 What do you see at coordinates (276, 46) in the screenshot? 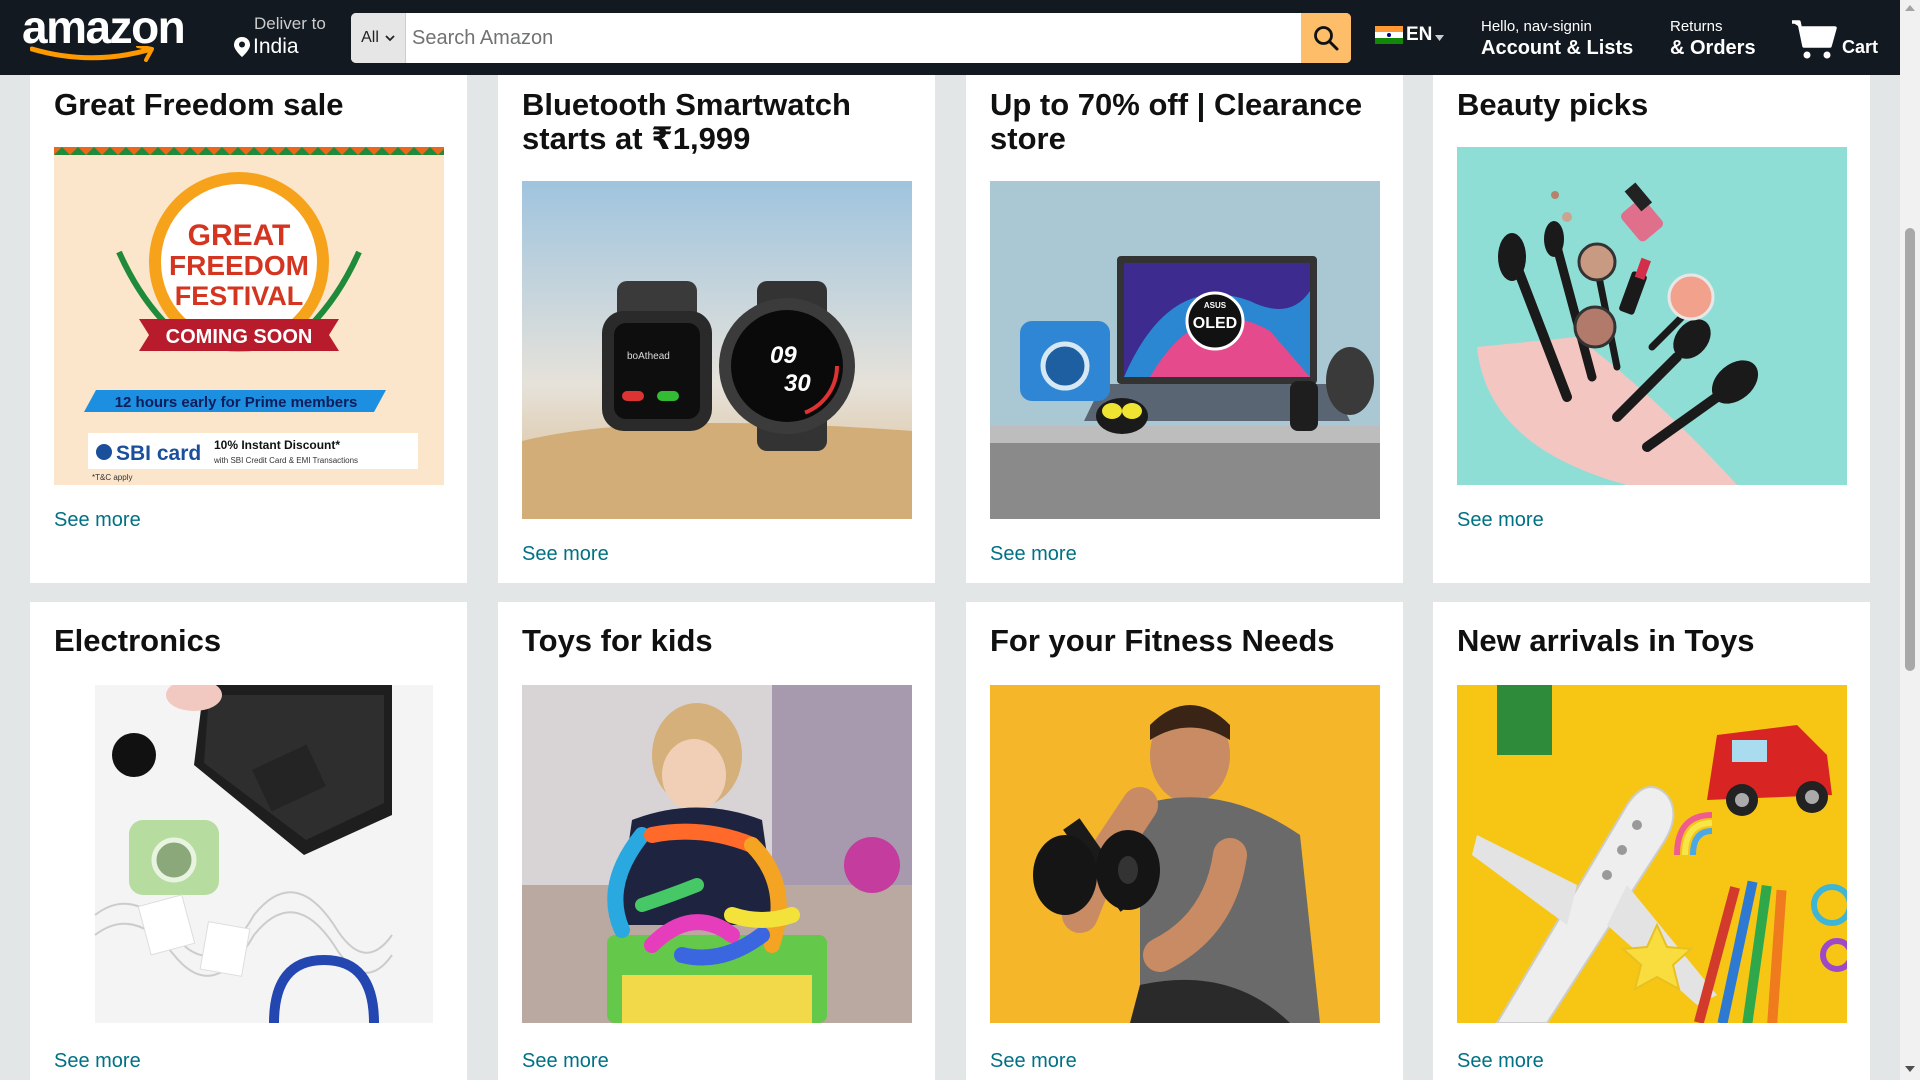
I see `deliver-location-name: India` at bounding box center [276, 46].